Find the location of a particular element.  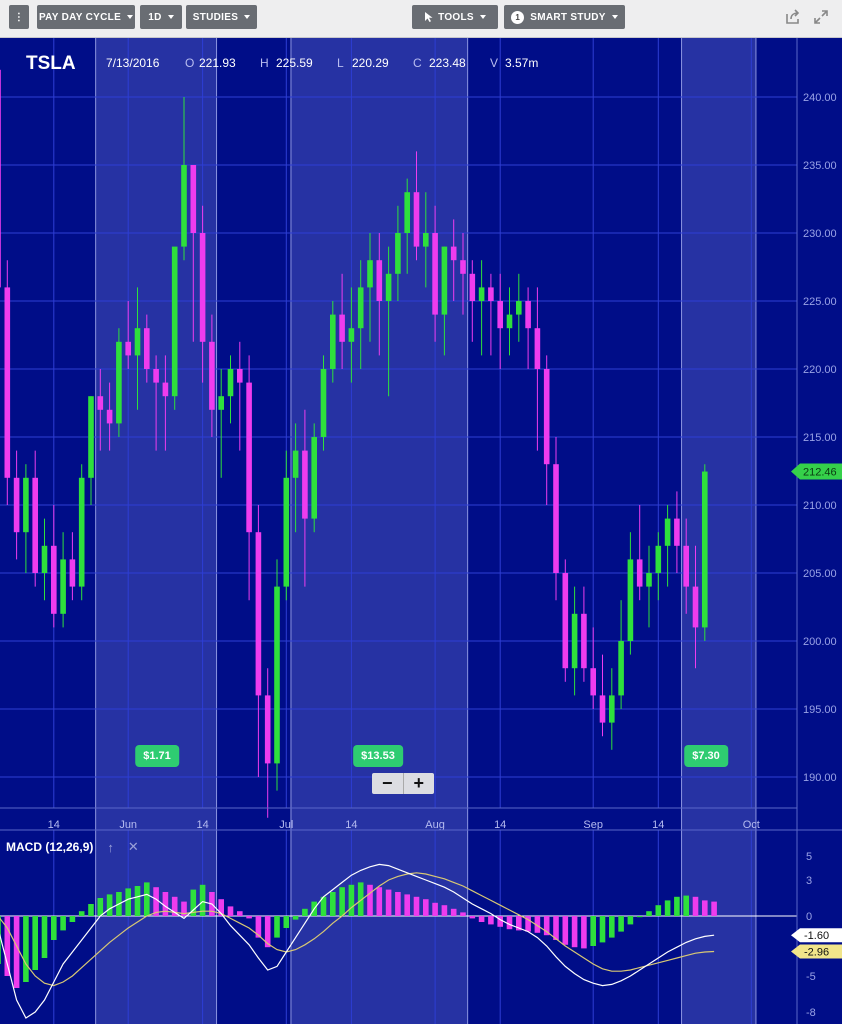

macd-header: MACD (12,26,9) ↑ ✕ is located at coordinates (72, 847).